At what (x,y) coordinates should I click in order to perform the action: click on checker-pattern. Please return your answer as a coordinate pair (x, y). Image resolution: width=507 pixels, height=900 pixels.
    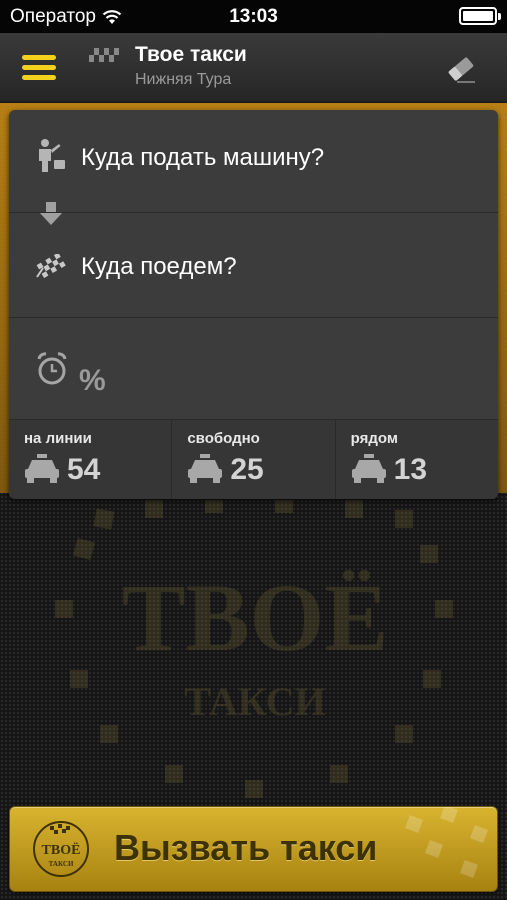
    Looking at the image, I should click on (446, 842).